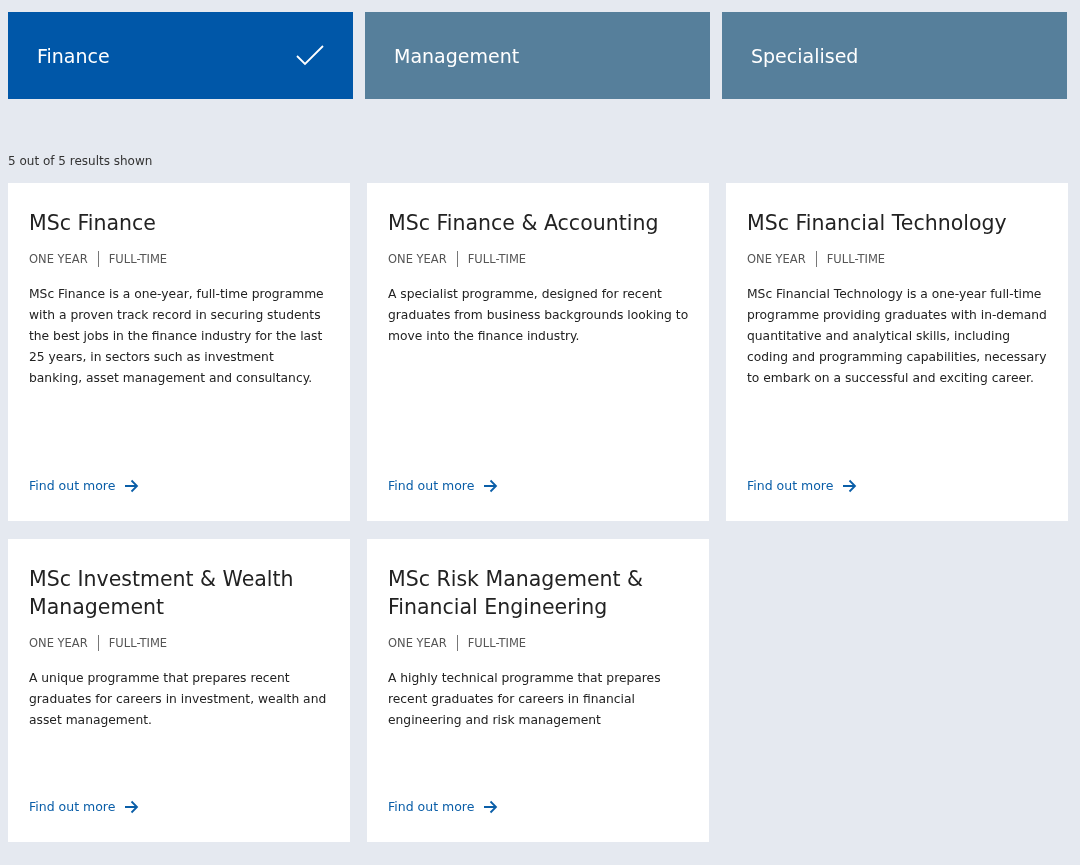 This screenshot has width=1080, height=865. What do you see at coordinates (310, 55) in the screenshot?
I see `checkmark-icon` at bounding box center [310, 55].